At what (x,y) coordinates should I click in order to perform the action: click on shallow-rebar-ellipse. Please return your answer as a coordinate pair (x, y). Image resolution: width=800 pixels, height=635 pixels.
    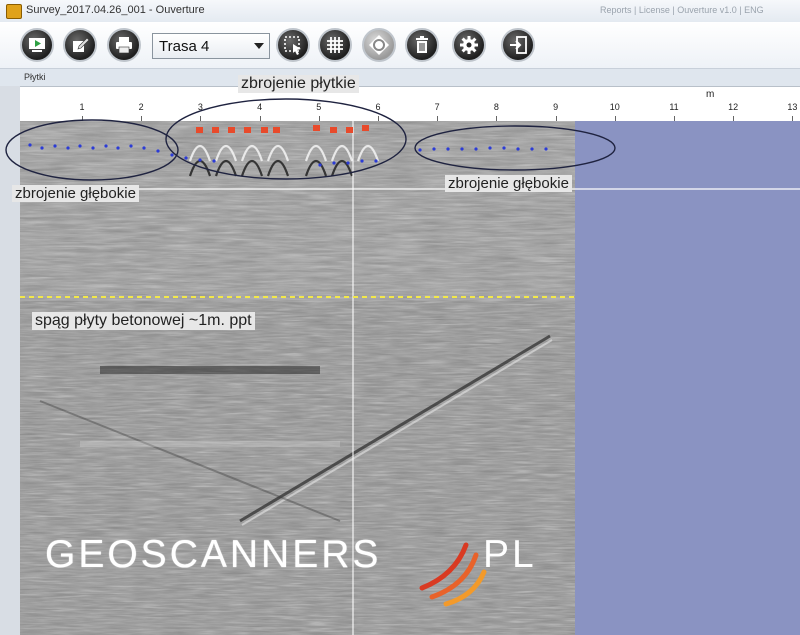
    Looking at the image, I should click on (286, 139).